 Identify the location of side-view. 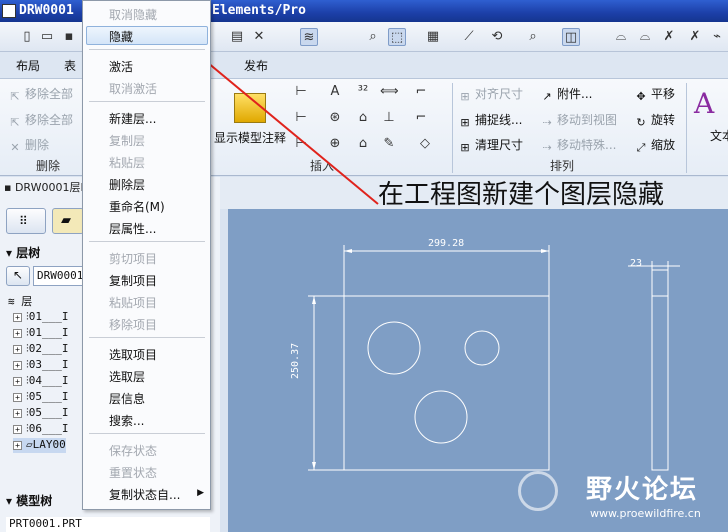
(660, 370).